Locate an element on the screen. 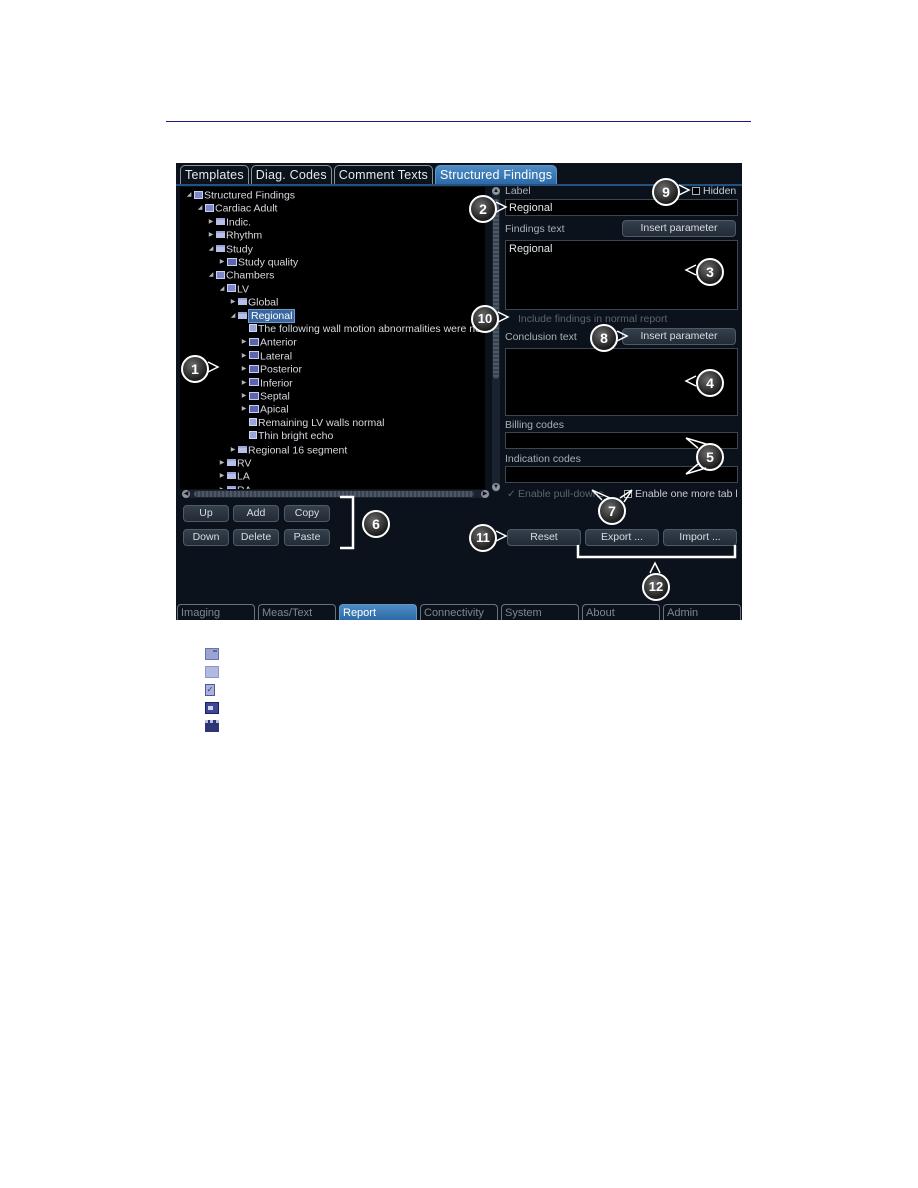 The image size is (918, 1188). icon-legend: ✓ is located at coordinates (212, 693).